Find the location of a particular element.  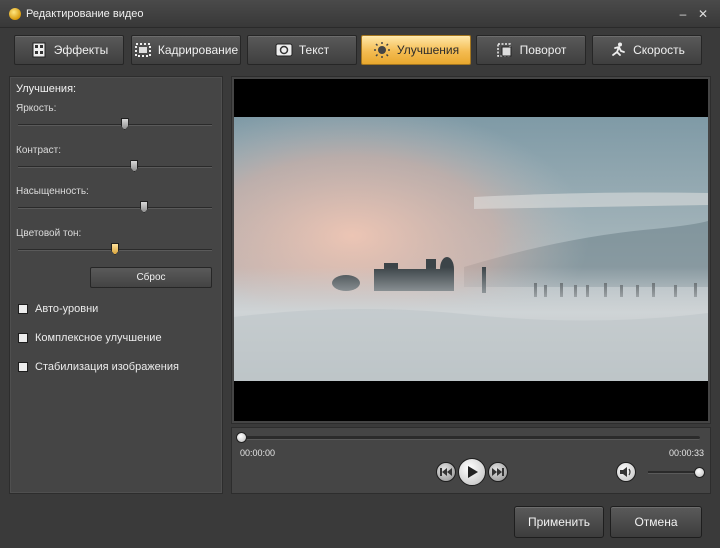

text-icon is located at coordinates (284, 50).